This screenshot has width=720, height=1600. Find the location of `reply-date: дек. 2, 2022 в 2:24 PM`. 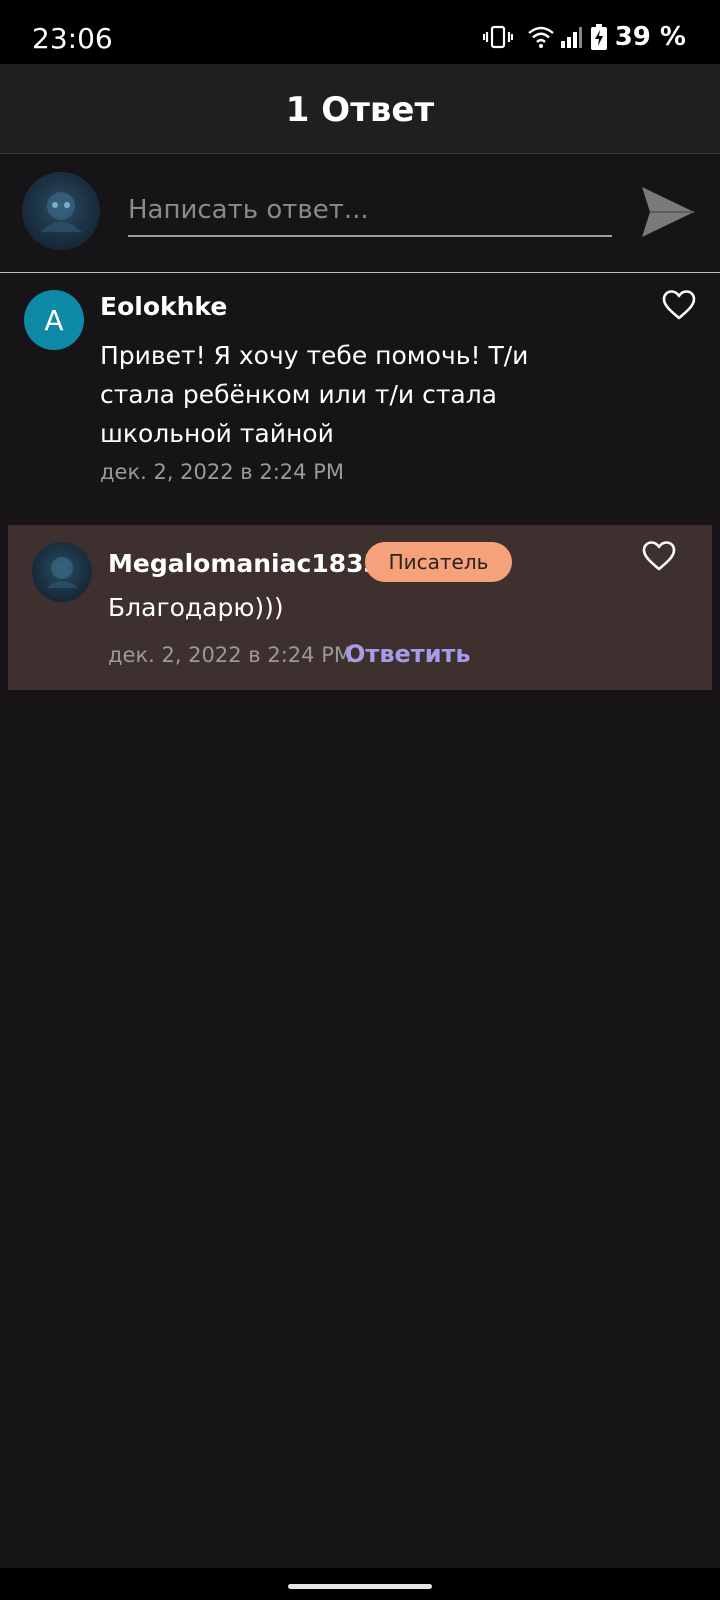

reply-date: дек. 2, 2022 в 2:24 PM is located at coordinates (230, 655).